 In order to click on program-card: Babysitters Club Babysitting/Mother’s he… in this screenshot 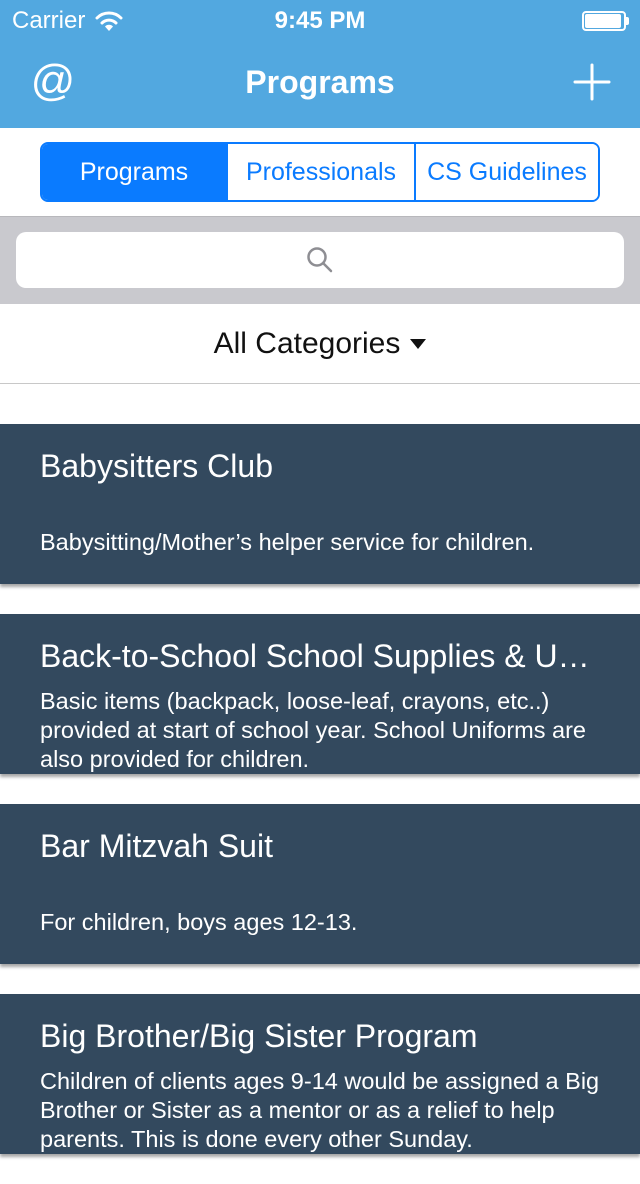, I will do `click(320, 504)`.